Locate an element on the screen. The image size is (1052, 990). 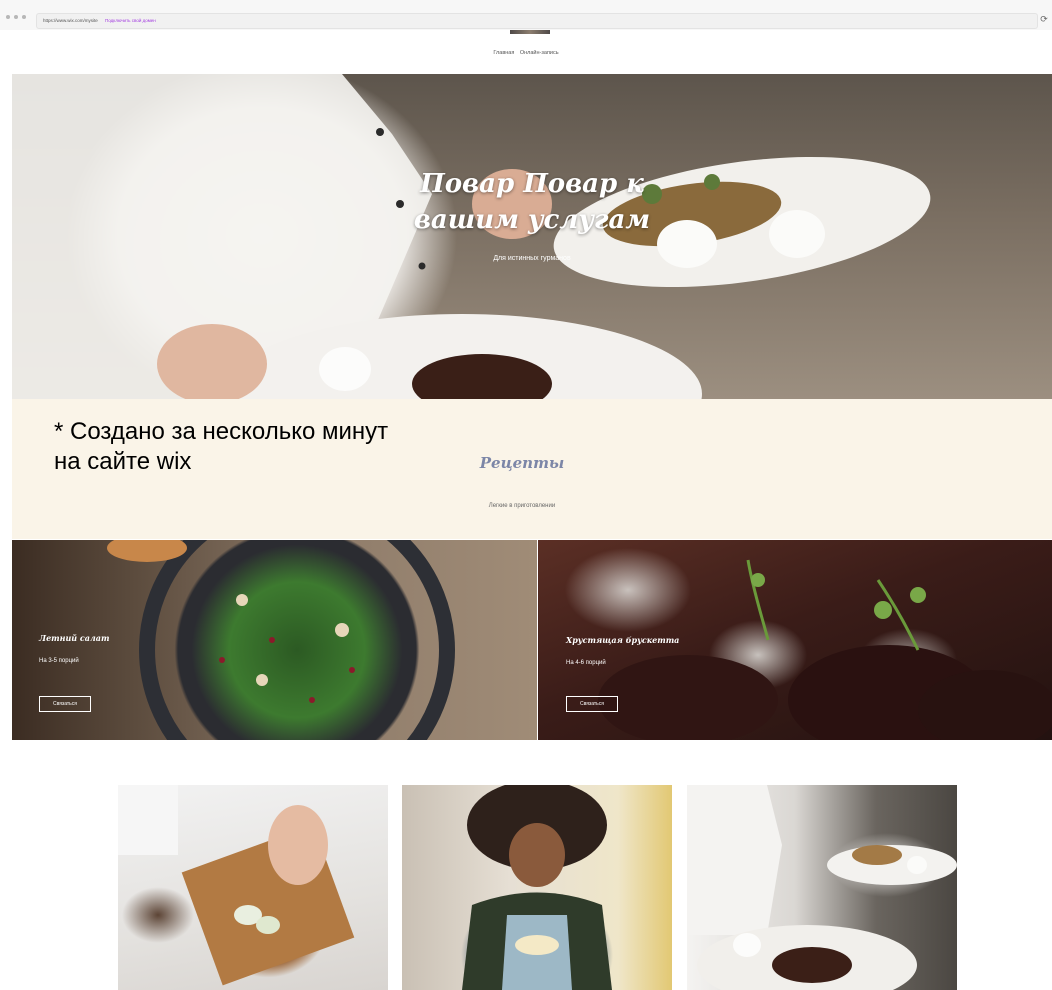
site-nav: Главная Онлайн-запись is located at coordinates (526, 53).